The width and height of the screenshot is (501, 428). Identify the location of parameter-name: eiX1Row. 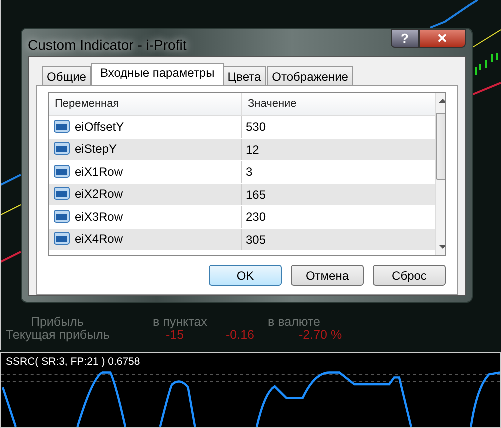
(99, 171).